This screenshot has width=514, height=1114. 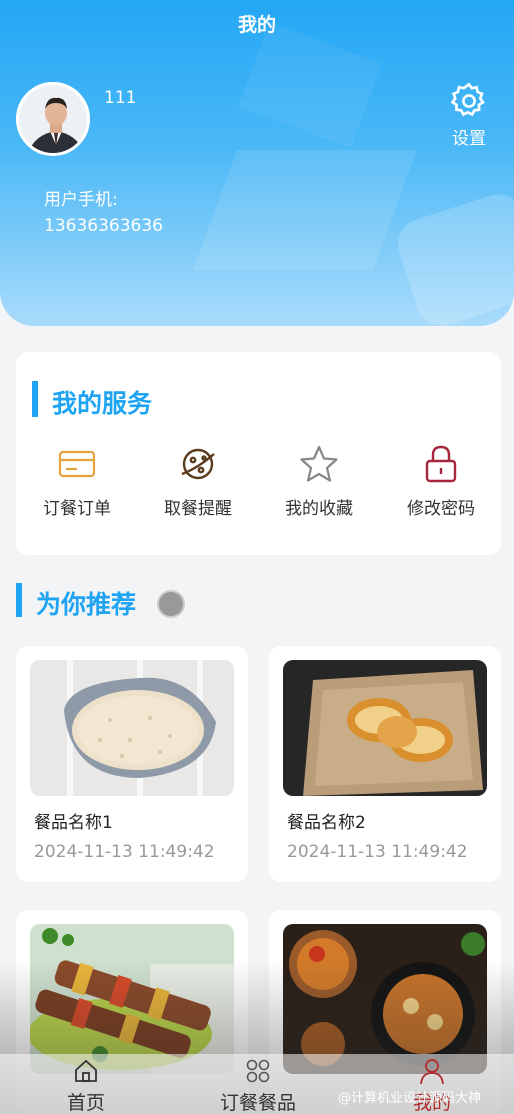 What do you see at coordinates (410, 1098) in the screenshot?
I see `watermark-text: @计算机业设计源码大神` at bounding box center [410, 1098].